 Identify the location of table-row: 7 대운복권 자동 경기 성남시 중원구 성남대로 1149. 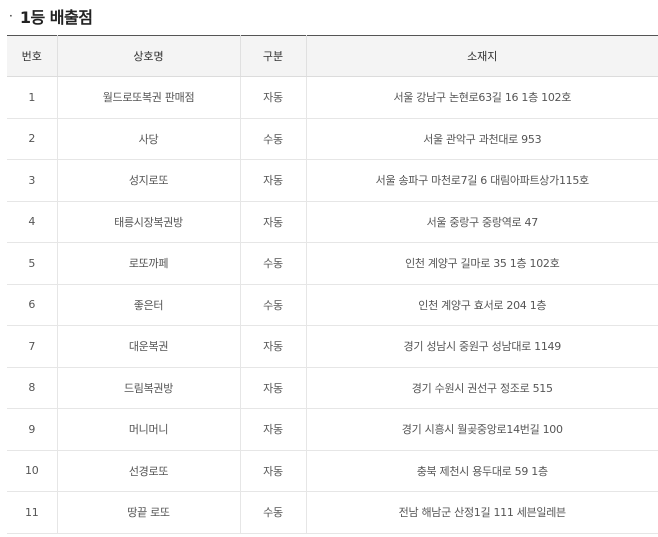
(332, 346).